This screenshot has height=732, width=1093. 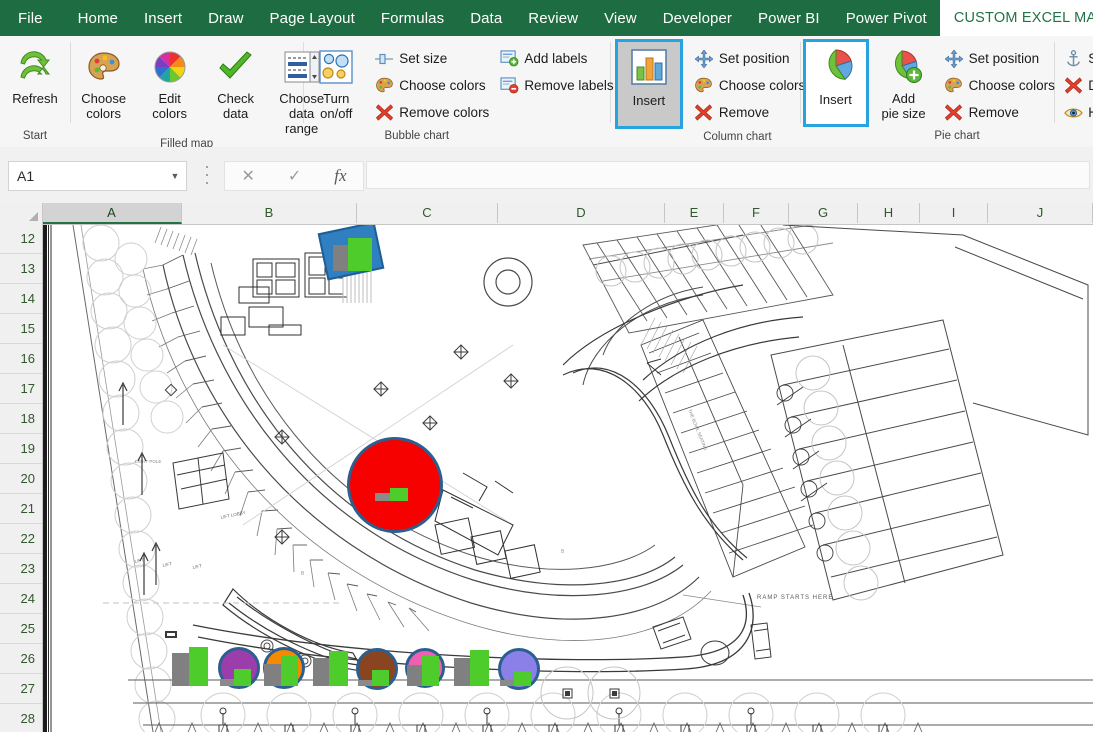 What do you see at coordinates (207, 175) in the screenshot?
I see `formula-bar-drag-handle` at bounding box center [207, 175].